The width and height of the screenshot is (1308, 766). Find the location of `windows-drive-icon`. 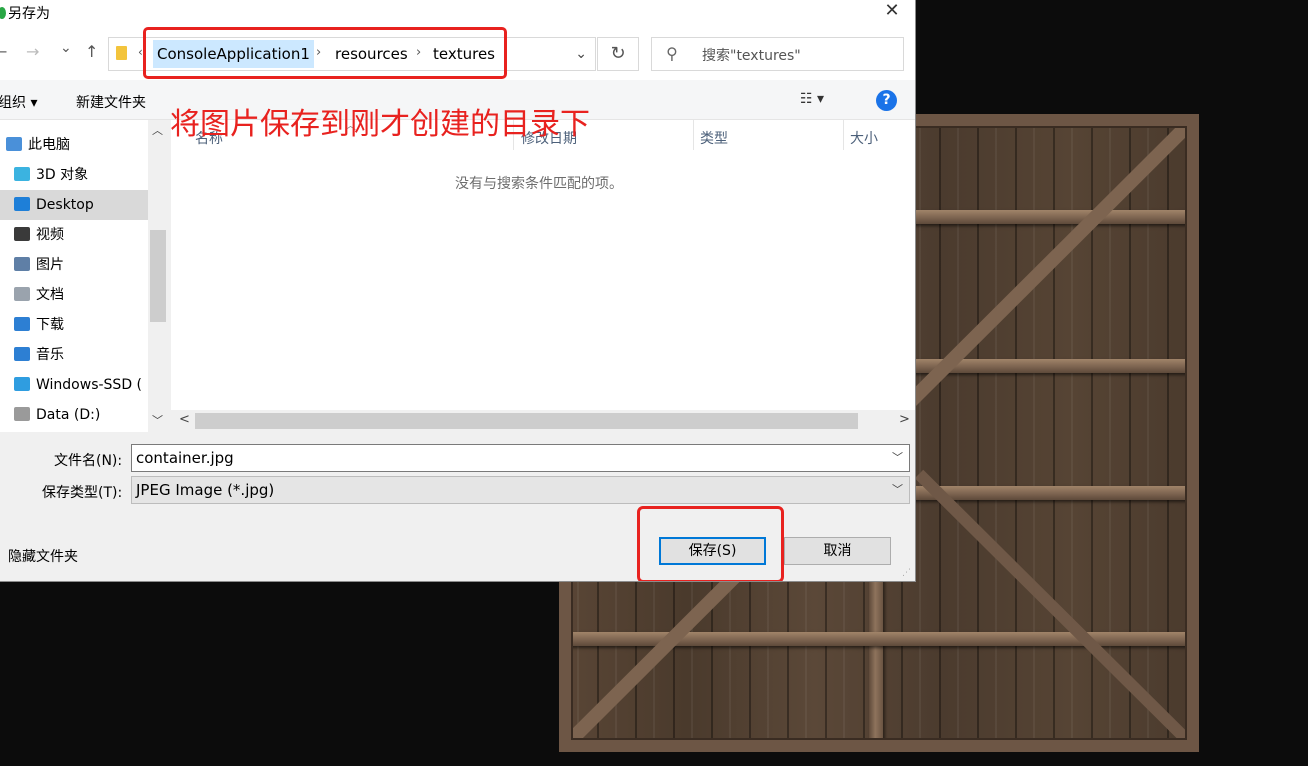

windows-drive-icon is located at coordinates (22, 384).